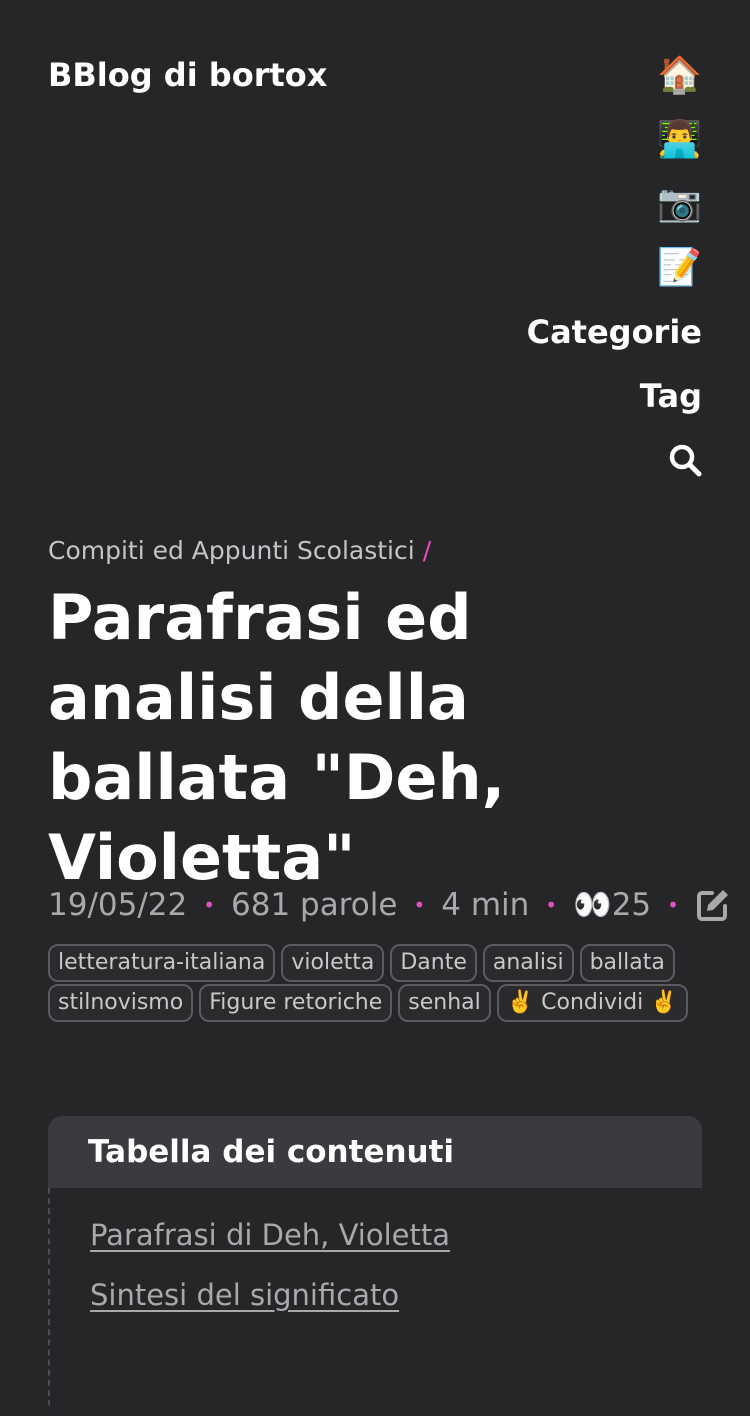 This screenshot has height=1416, width=750. I want to click on nav-tag: Tag, so click(671, 396).